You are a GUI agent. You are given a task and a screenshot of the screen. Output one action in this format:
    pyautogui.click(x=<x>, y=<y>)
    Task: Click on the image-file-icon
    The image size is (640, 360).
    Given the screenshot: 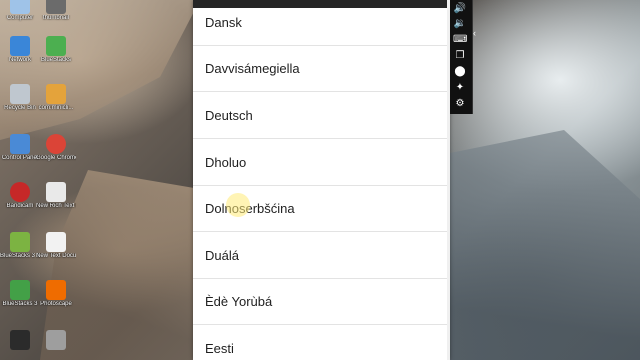 What is the action you would take?
    pyautogui.click(x=56, y=7)
    